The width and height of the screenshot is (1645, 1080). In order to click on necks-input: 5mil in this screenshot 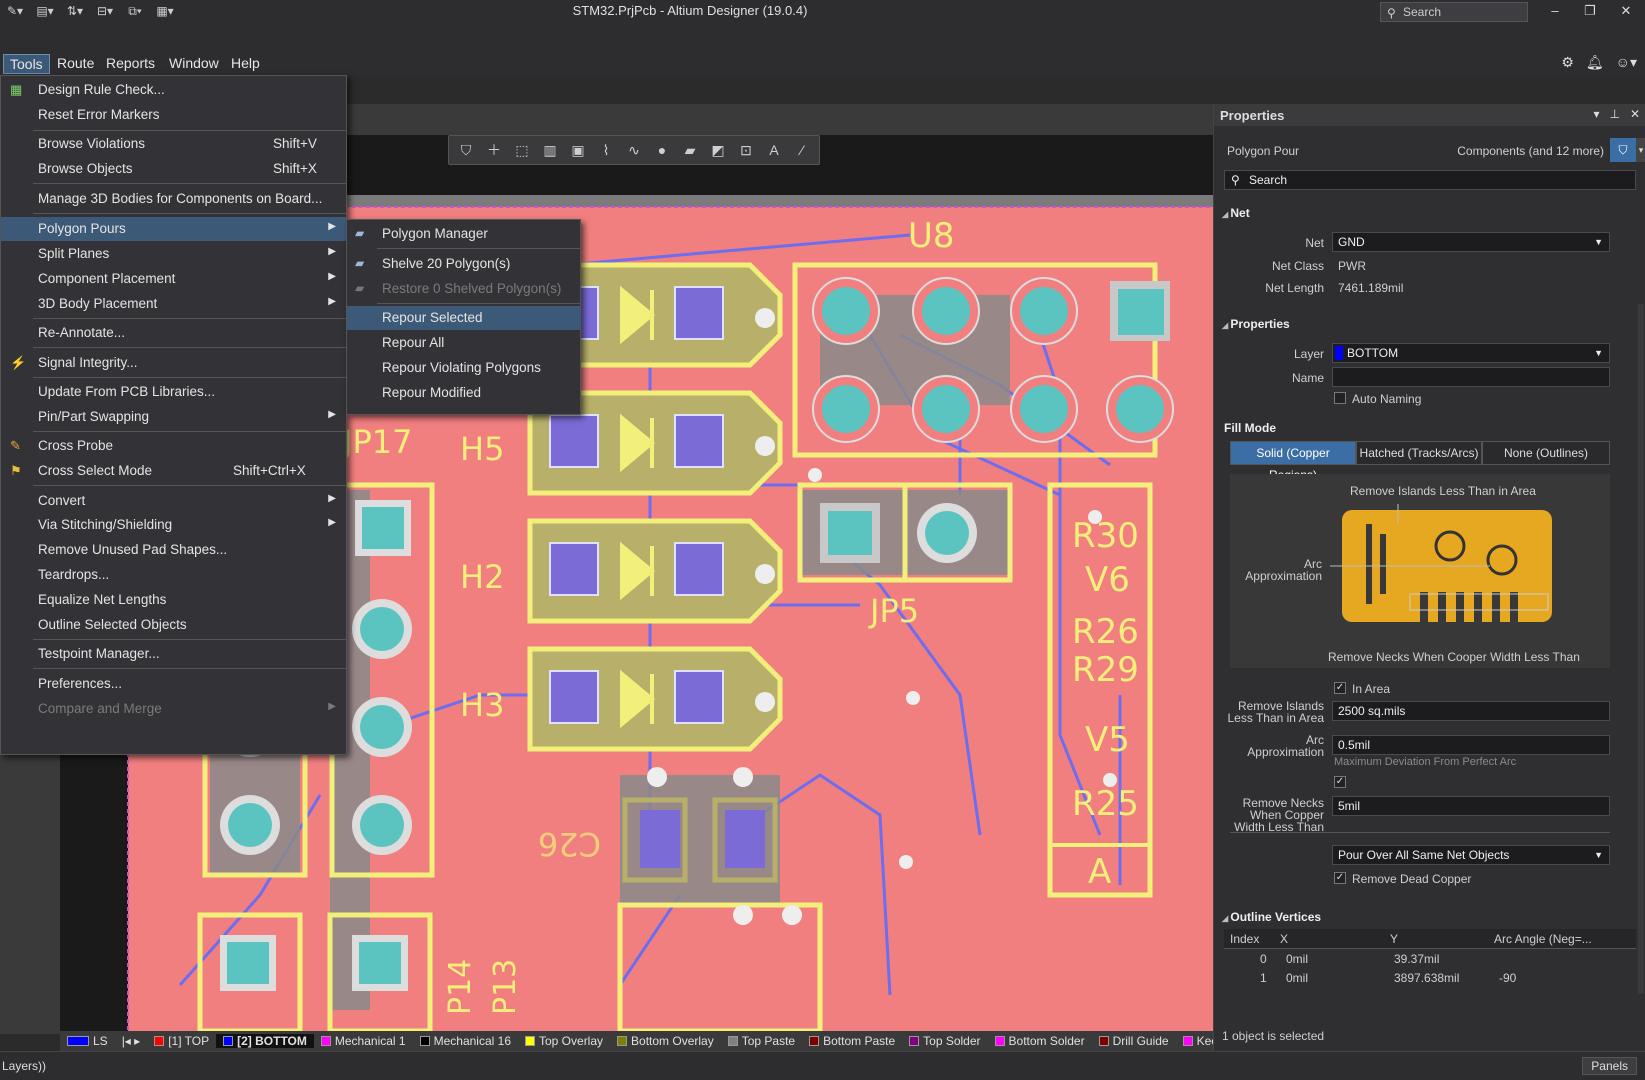, I will do `click(1471, 806)`.